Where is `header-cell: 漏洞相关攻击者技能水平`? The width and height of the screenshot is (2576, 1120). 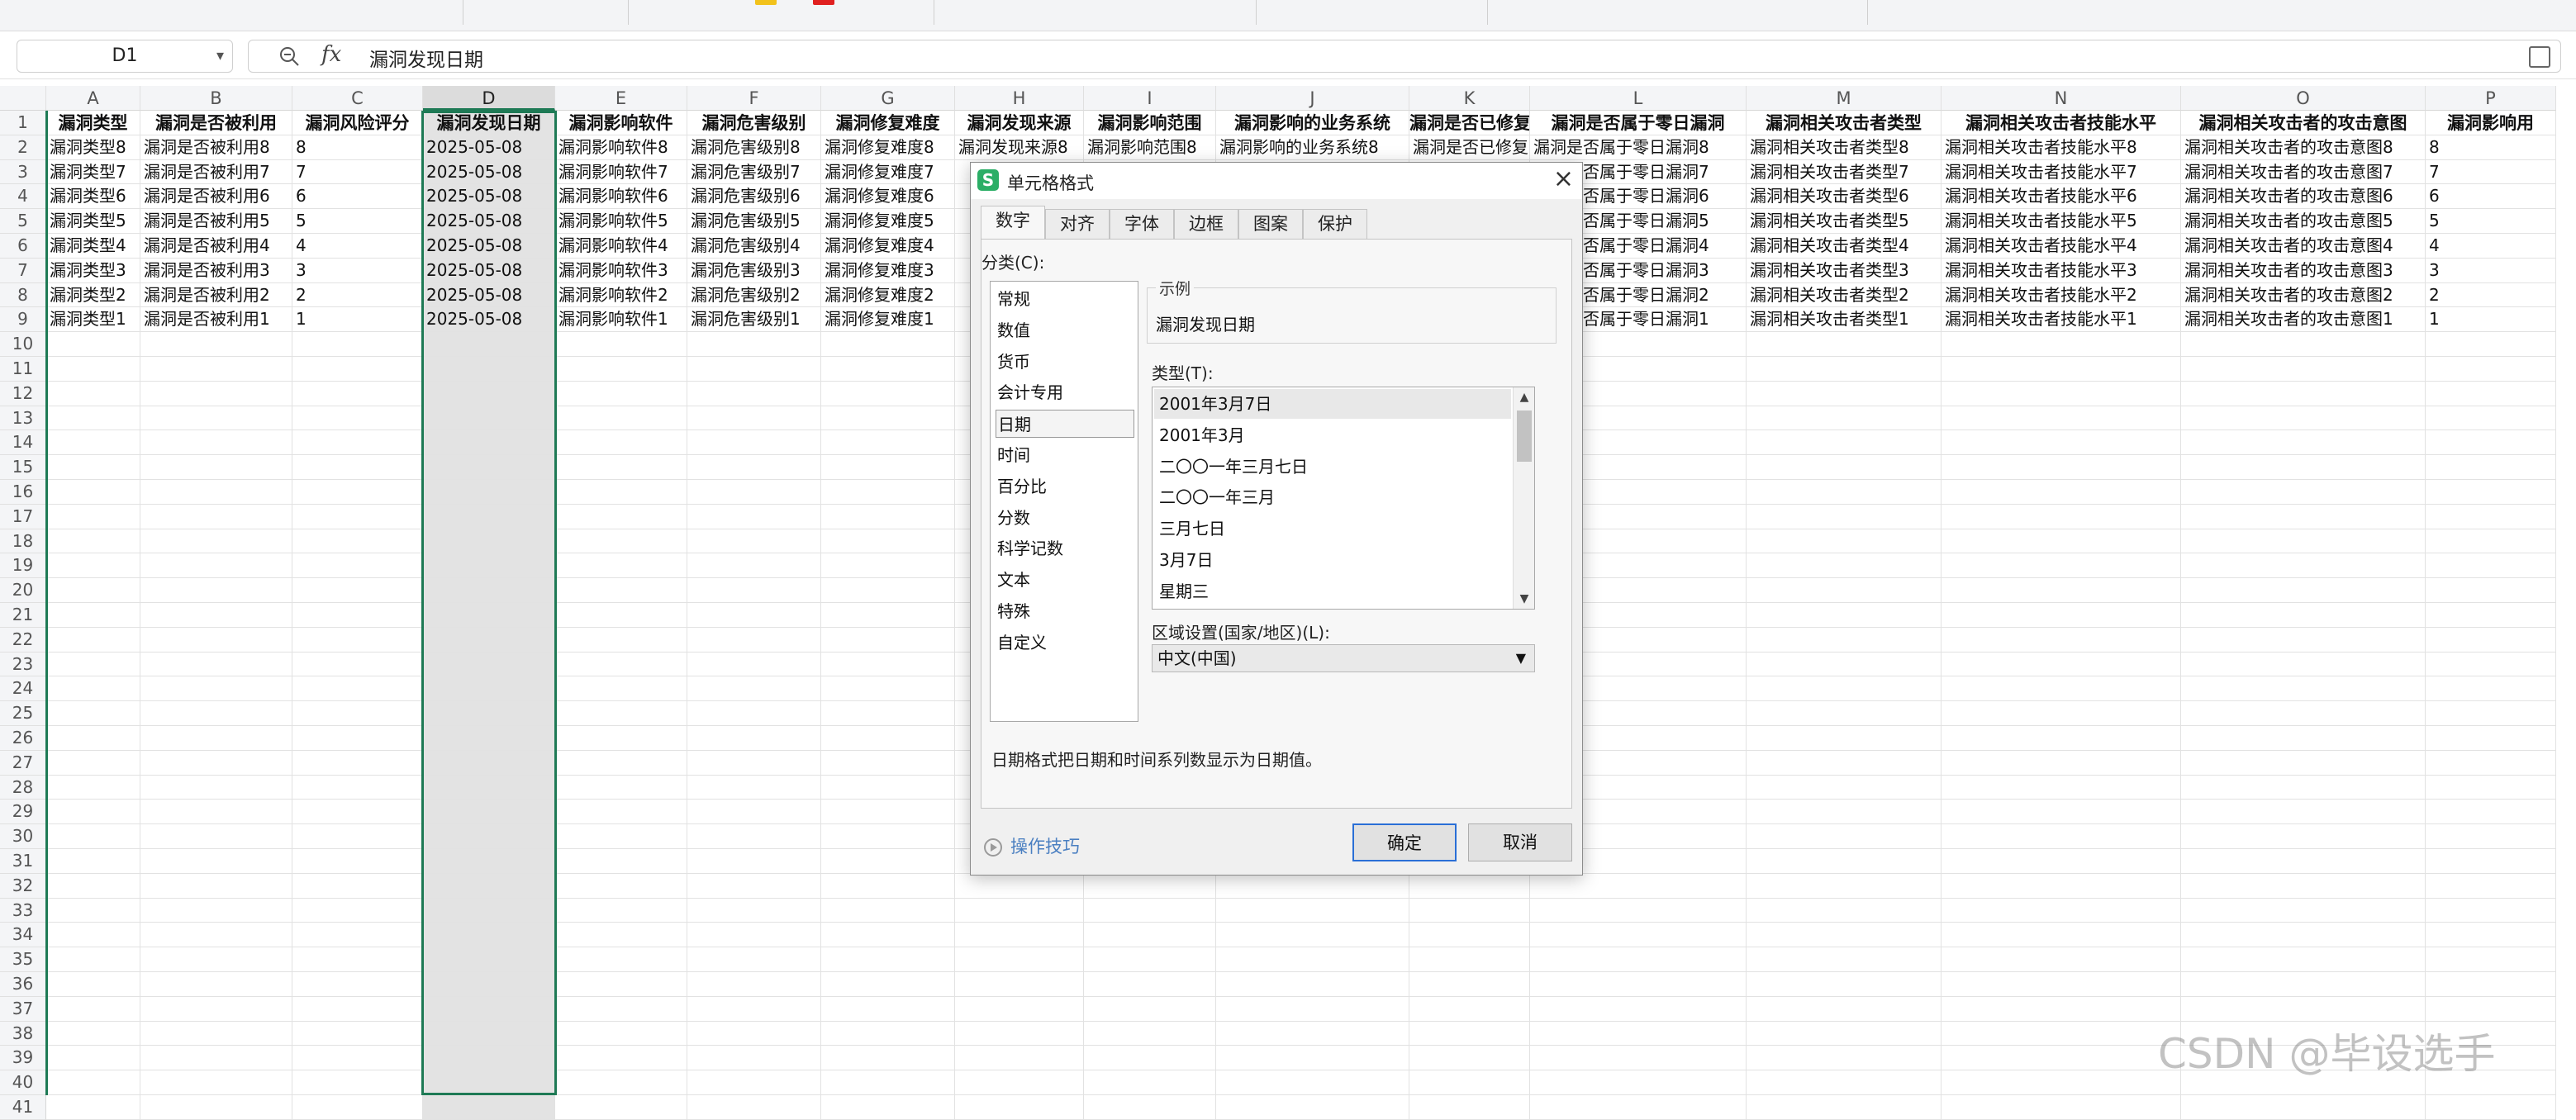 header-cell: 漏洞相关攻击者技能水平 is located at coordinates (2061, 123).